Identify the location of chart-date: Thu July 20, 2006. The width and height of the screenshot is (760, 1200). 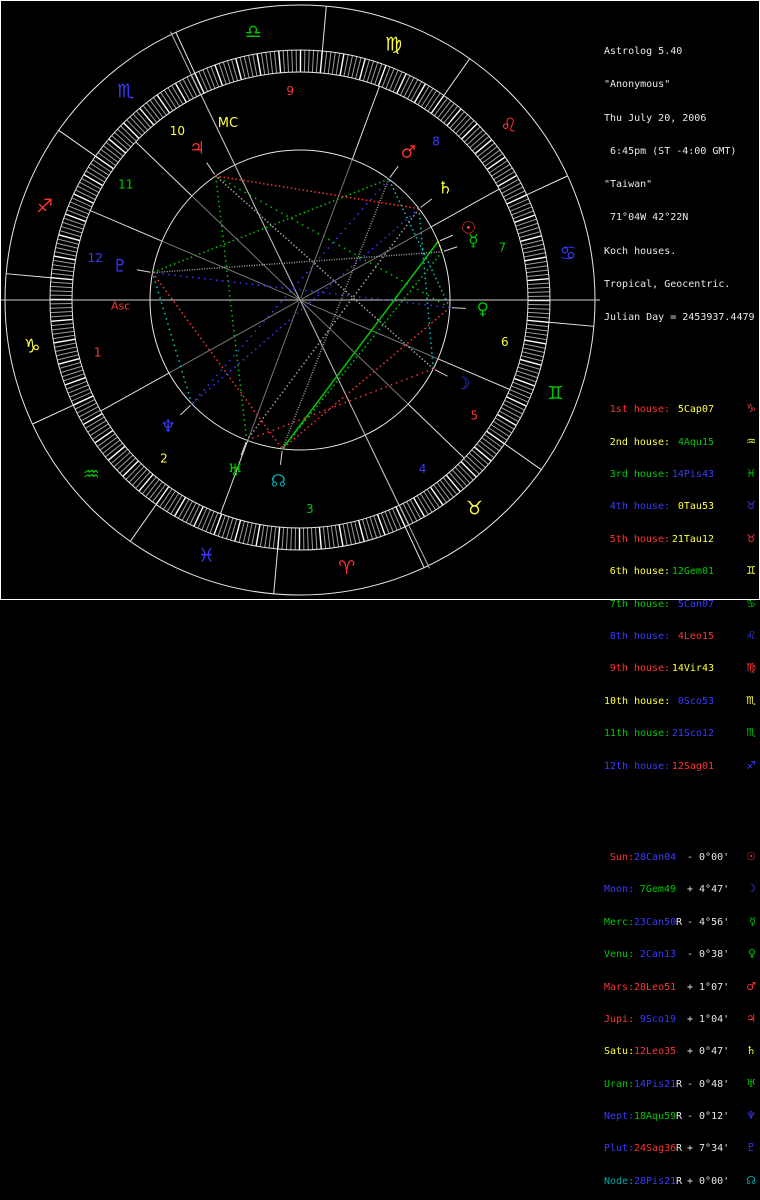
(680, 118).